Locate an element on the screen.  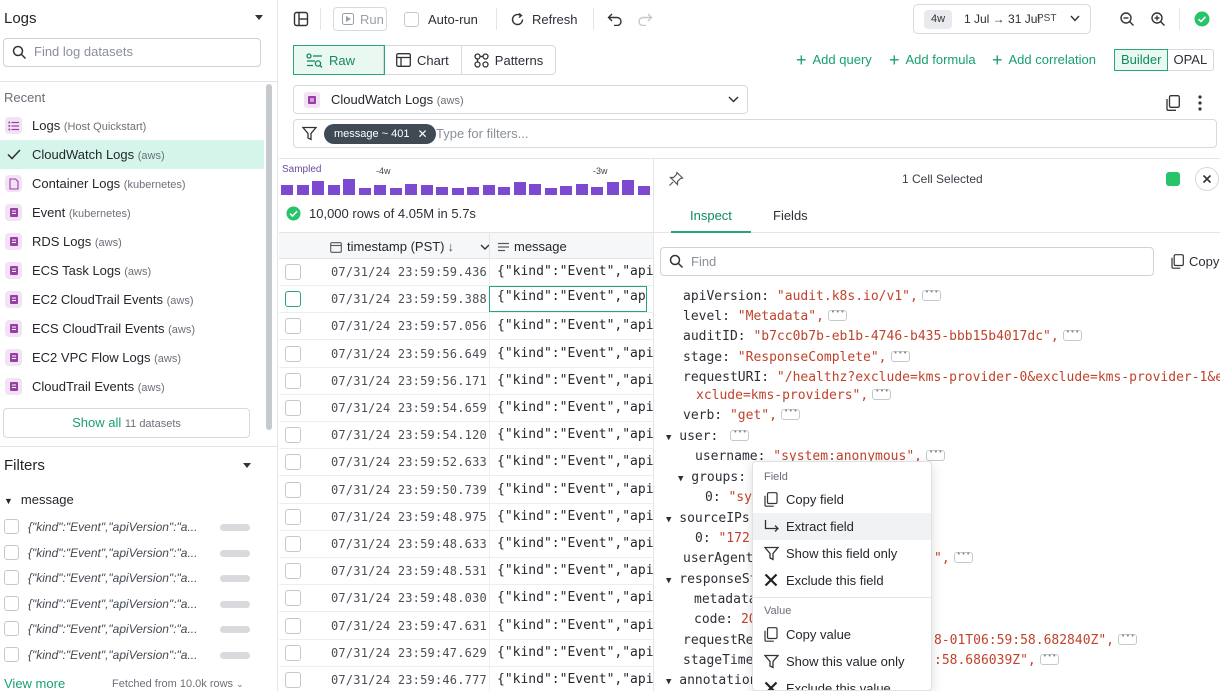
dataset-search is located at coordinates (132, 52).